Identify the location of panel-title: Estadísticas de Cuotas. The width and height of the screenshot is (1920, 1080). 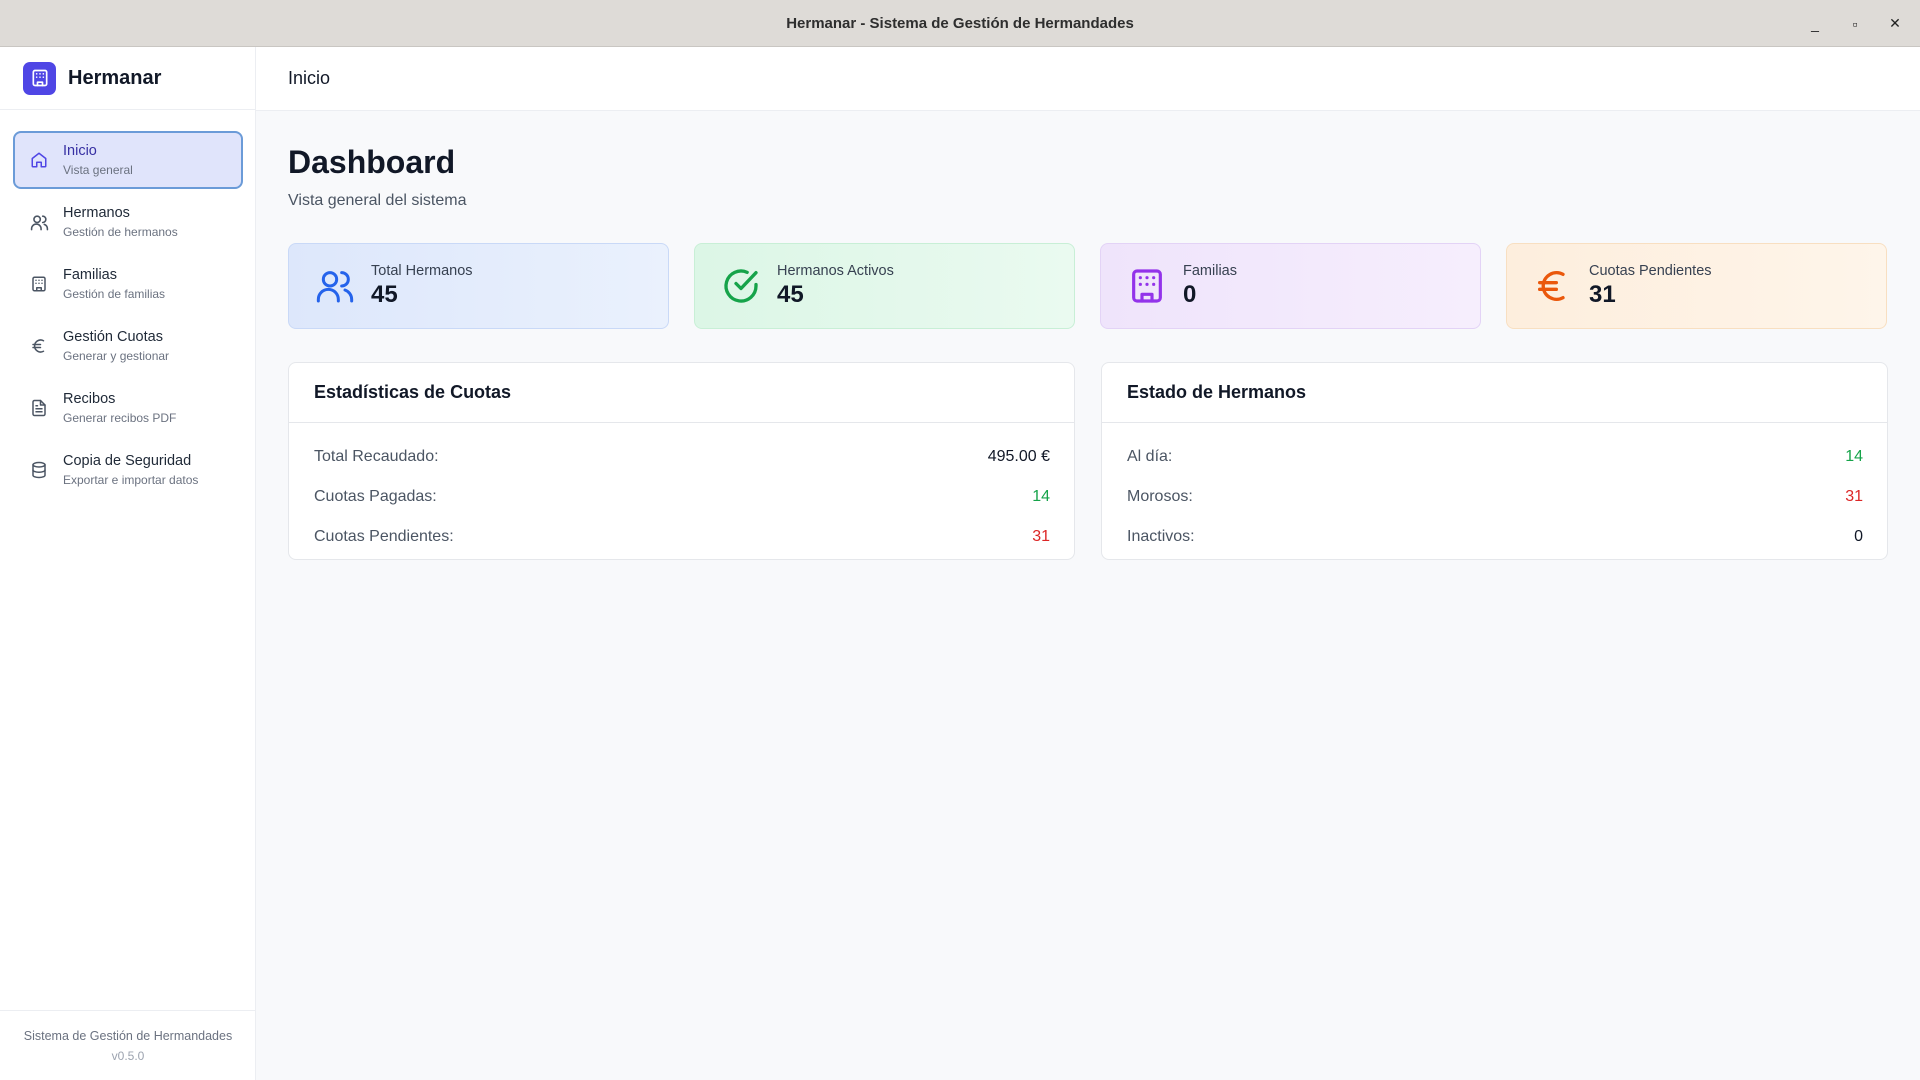
(413, 392).